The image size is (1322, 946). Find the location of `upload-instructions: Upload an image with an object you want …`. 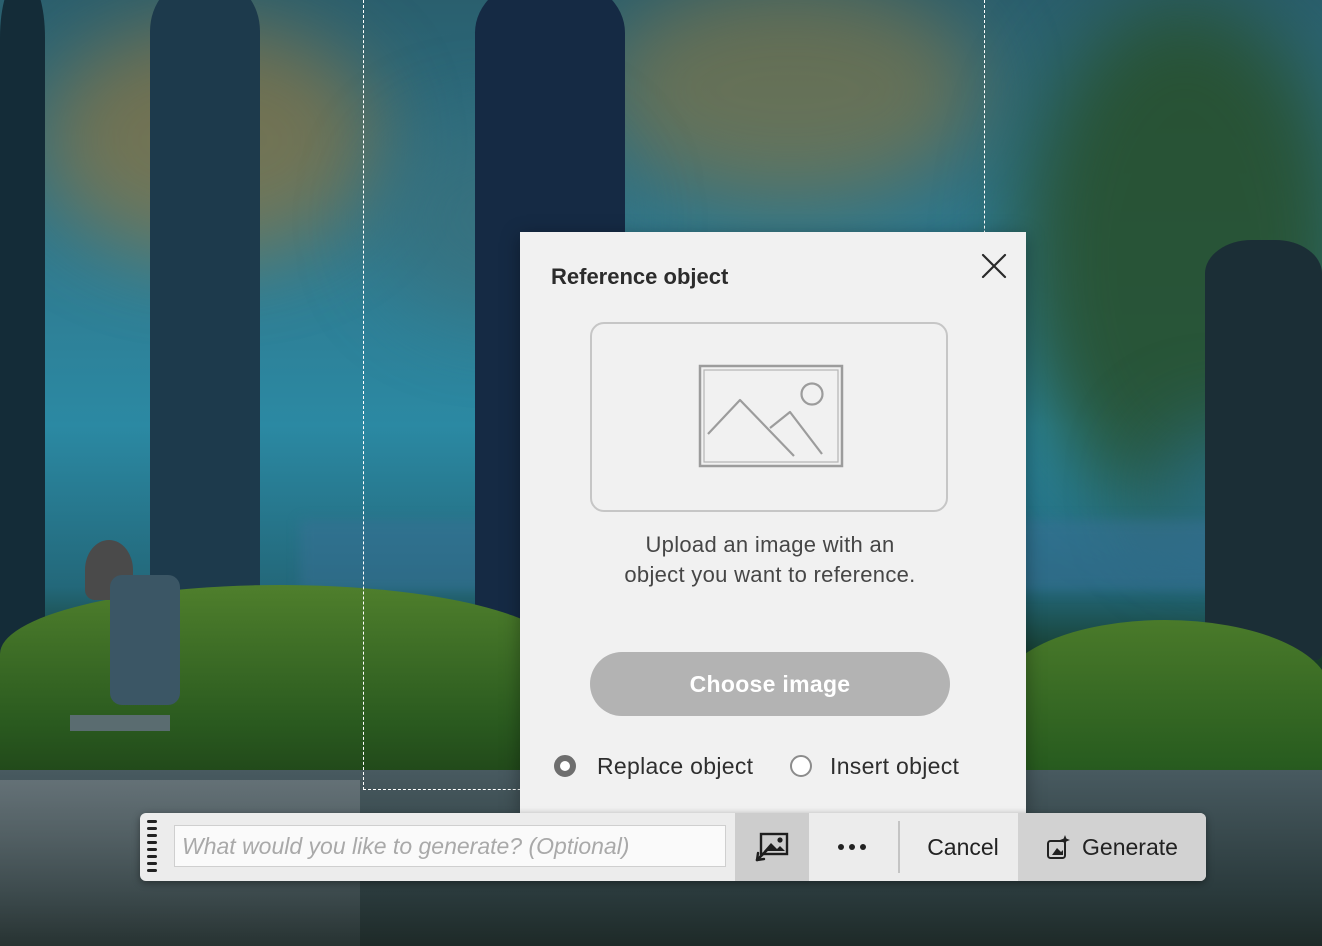

upload-instructions: Upload an image with an object you want … is located at coordinates (770, 560).